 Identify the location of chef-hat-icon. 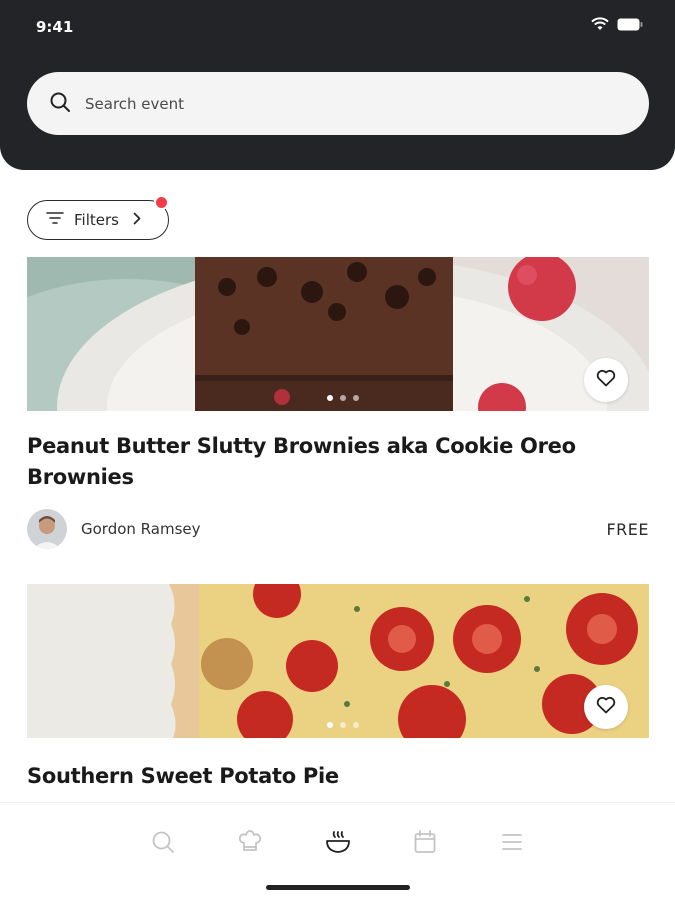
(250, 844).